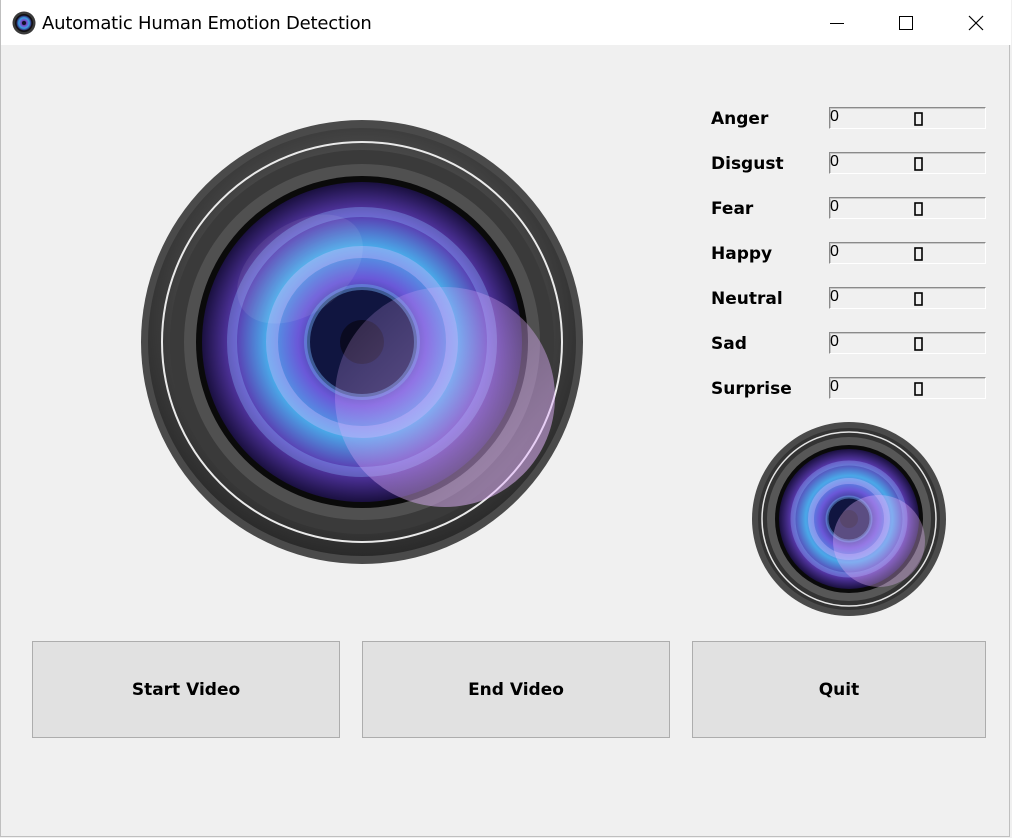  What do you see at coordinates (729, 344) in the screenshot?
I see `emotion-label-sad: Sad` at bounding box center [729, 344].